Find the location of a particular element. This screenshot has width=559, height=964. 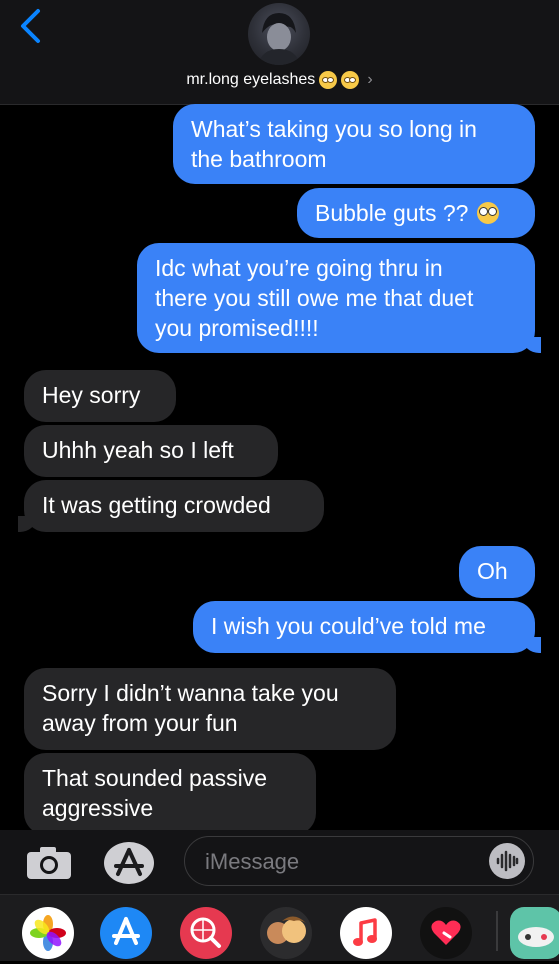

contact-avatar is located at coordinates (279, 34).